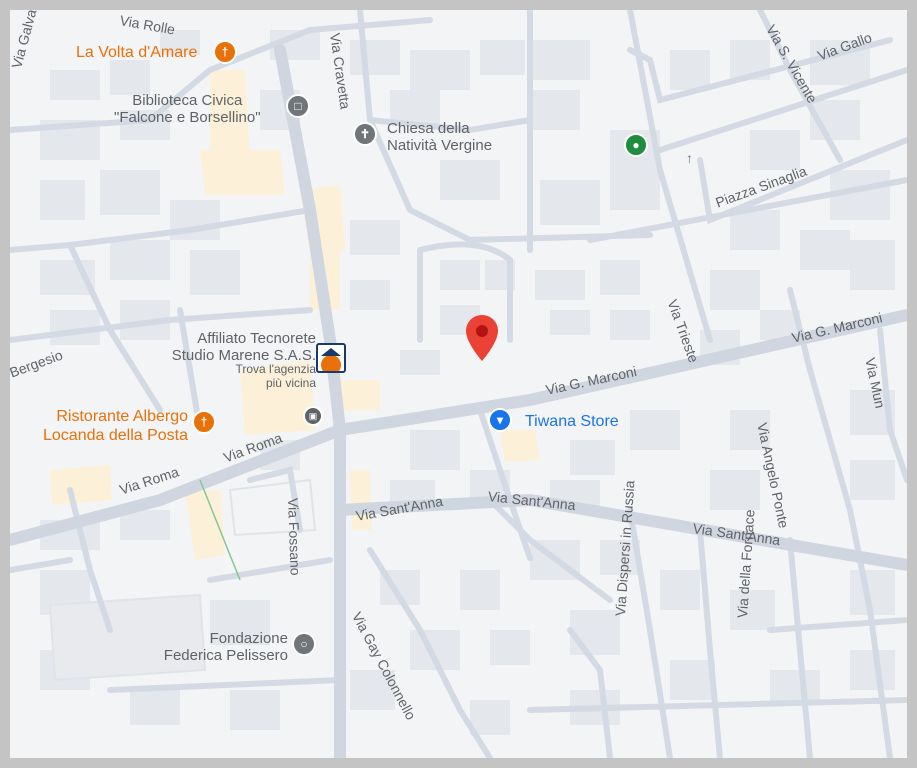 This screenshot has width=917, height=768. I want to click on poi-line: Chiesa della, so click(428, 128).